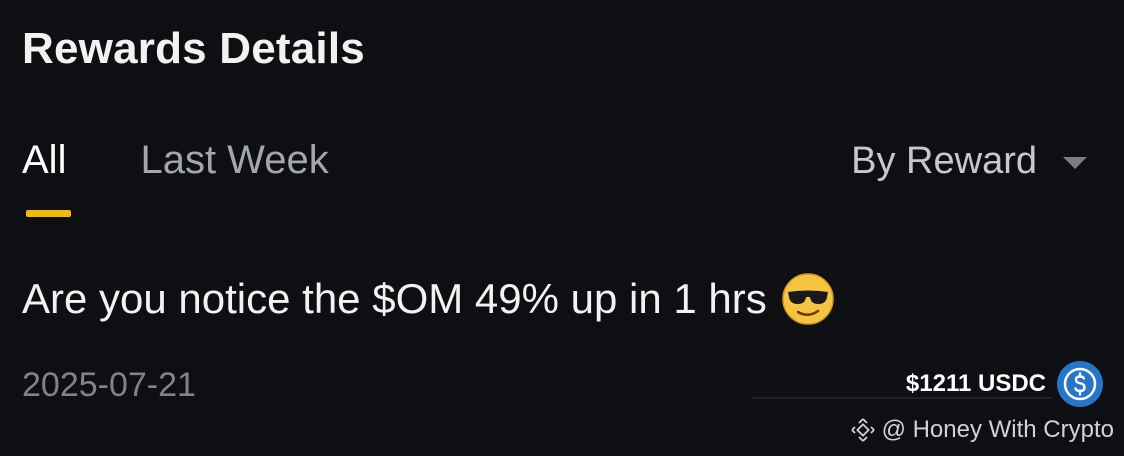 This screenshot has width=1124, height=456. I want to click on sort-dropdown-label: By Reward, so click(944, 161).